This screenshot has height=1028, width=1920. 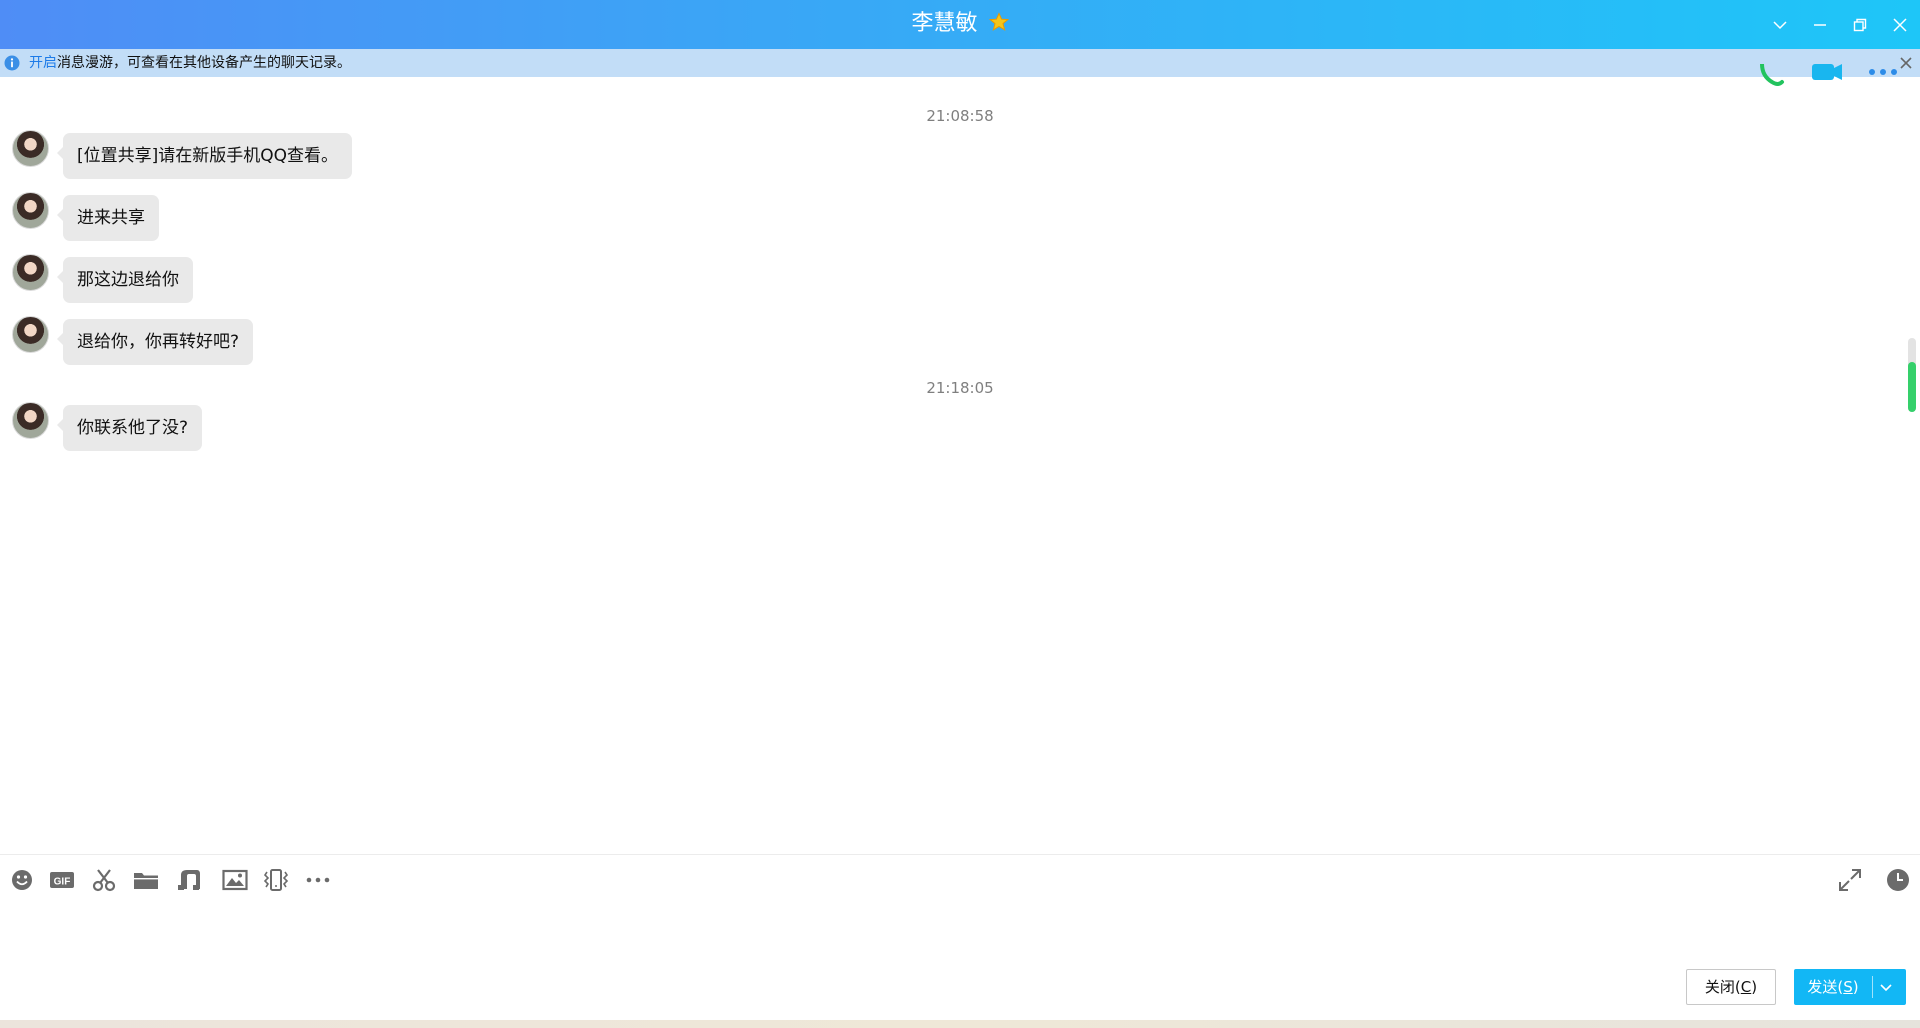 I want to click on message-bubble: 进来共享, so click(x=108, y=218).